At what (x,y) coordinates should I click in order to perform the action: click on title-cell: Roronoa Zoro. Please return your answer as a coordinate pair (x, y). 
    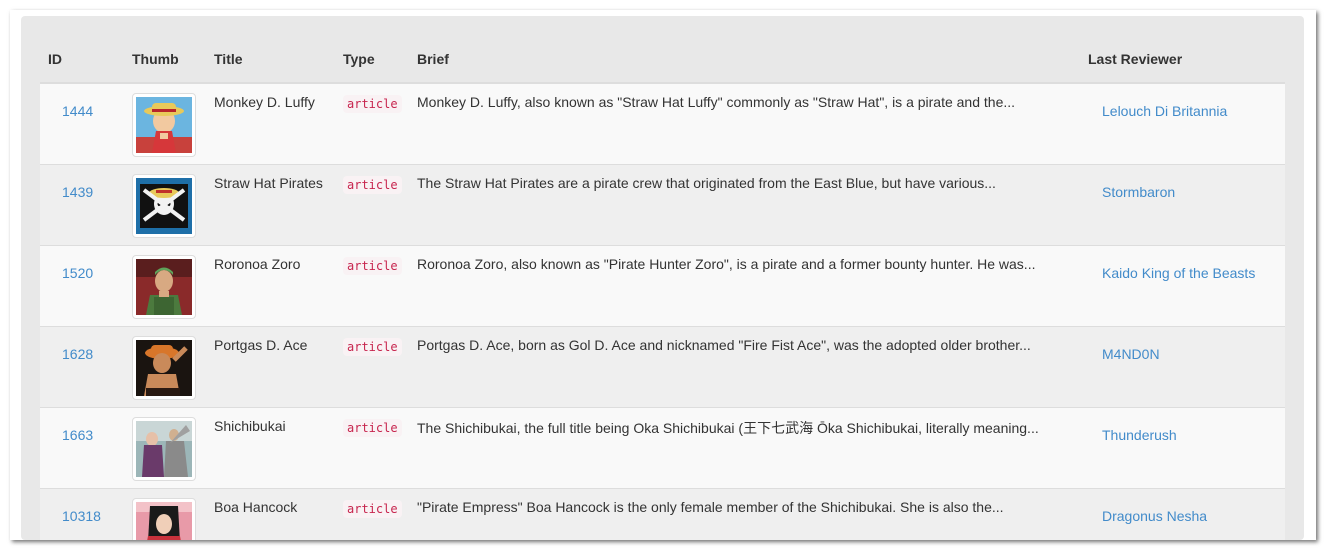
    Looking at the image, I should click on (270, 285).